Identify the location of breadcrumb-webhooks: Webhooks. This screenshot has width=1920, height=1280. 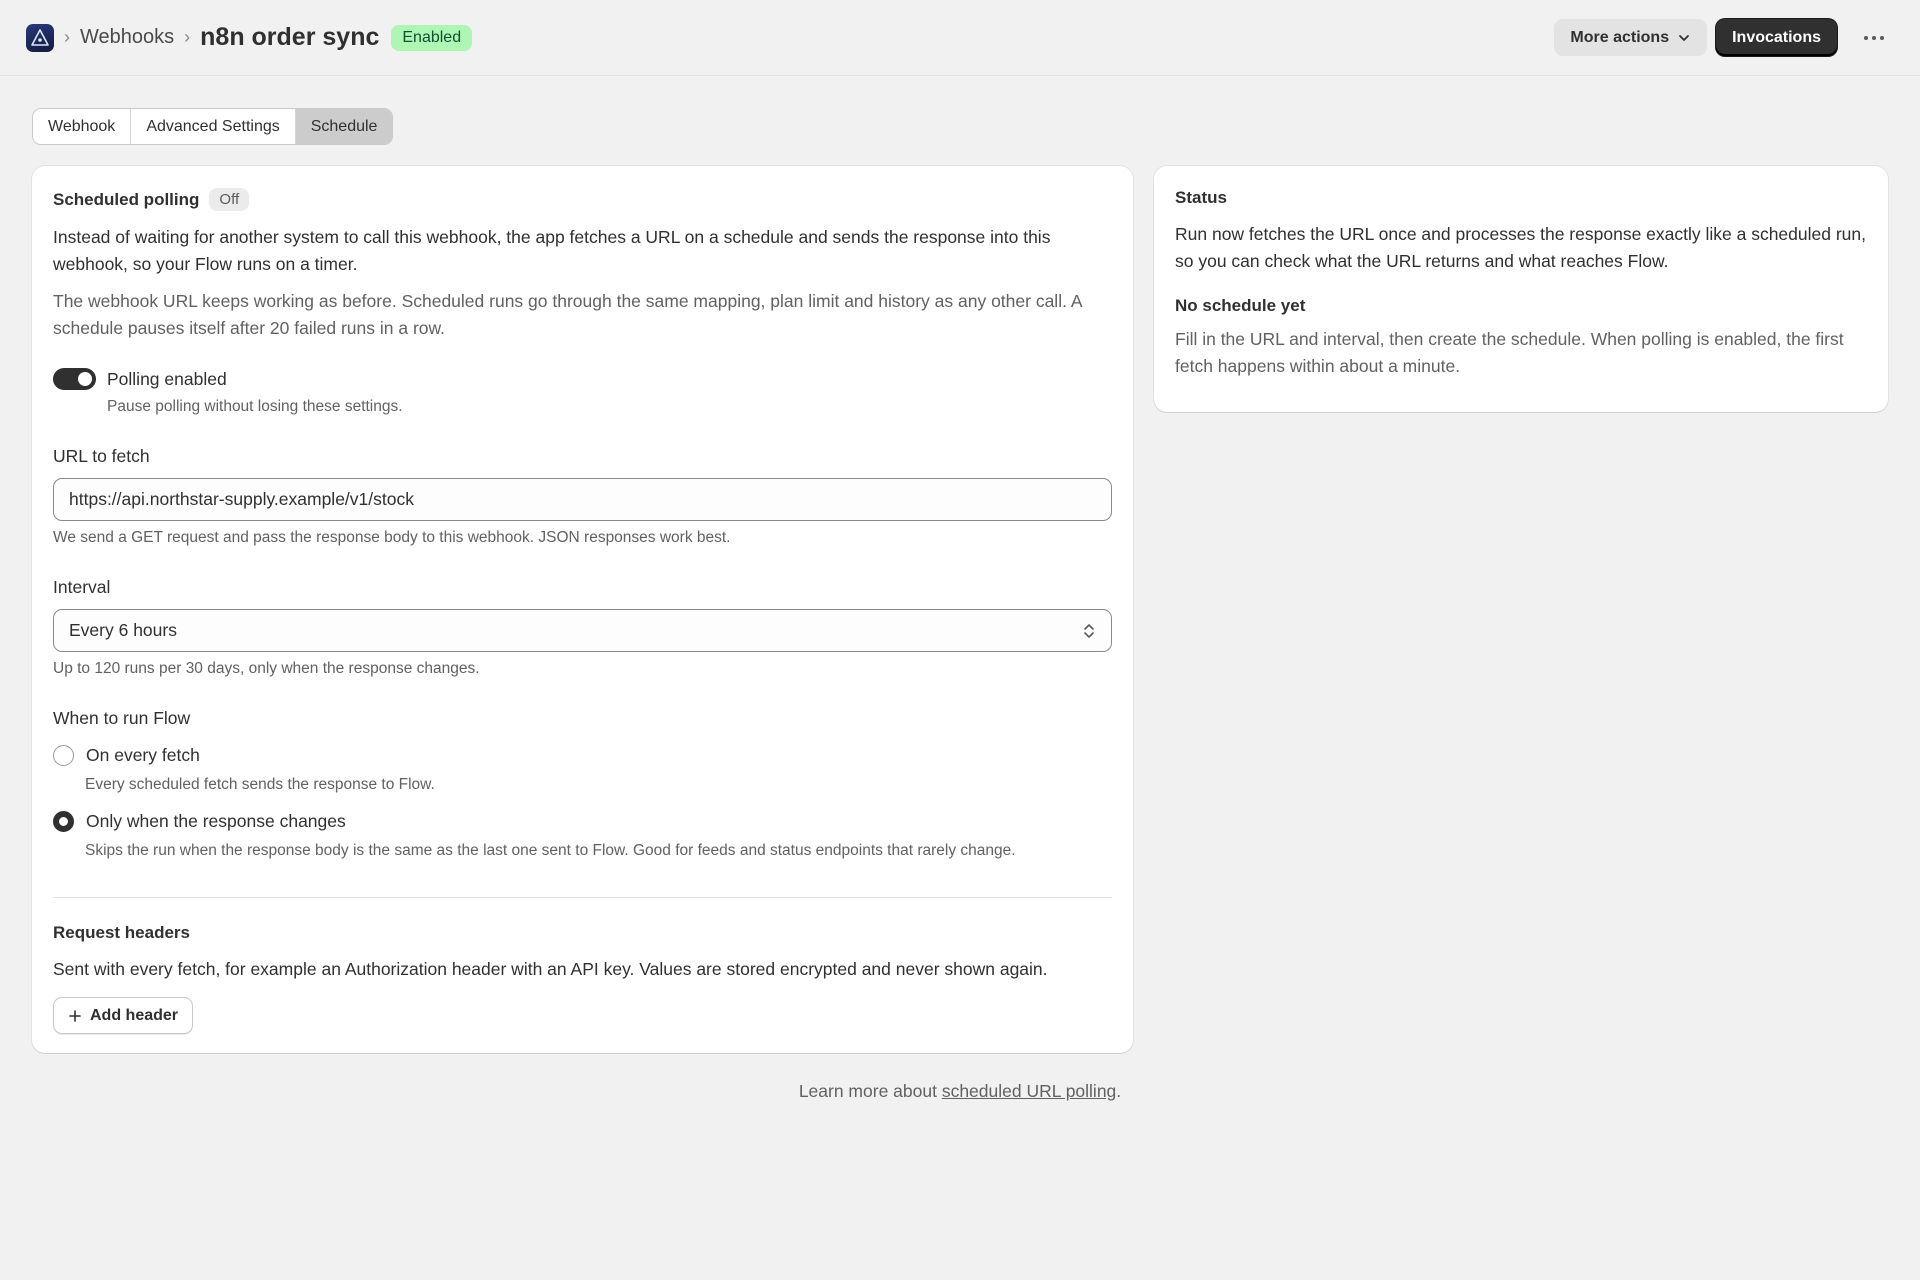
(127, 37).